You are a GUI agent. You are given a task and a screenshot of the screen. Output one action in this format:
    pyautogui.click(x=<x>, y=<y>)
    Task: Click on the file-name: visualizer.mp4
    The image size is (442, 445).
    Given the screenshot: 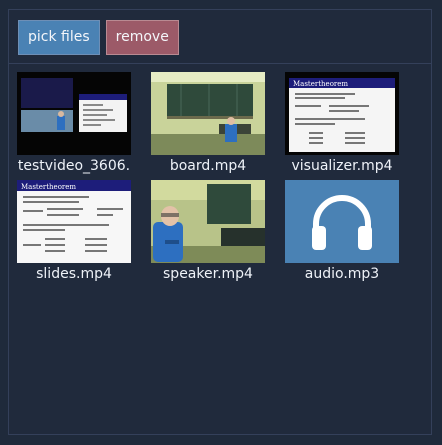 What is the action you would take?
    pyautogui.click(x=342, y=166)
    